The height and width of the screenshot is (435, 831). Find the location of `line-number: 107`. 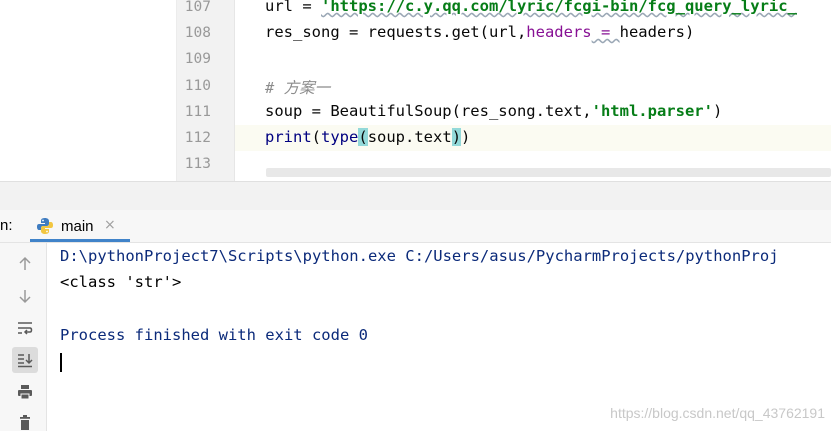

line-number: 107 is located at coordinates (197, 7).